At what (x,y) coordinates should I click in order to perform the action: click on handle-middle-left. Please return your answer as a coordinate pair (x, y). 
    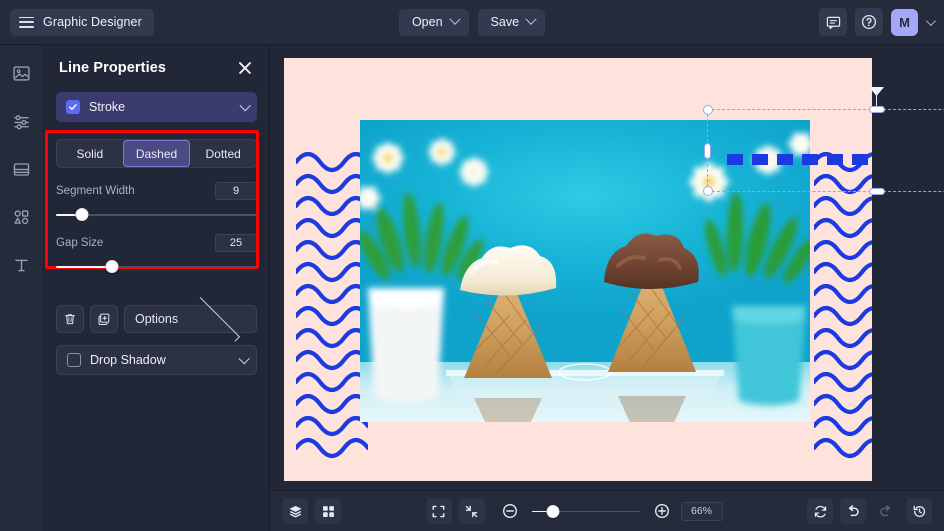
    Looking at the image, I should click on (707, 150).